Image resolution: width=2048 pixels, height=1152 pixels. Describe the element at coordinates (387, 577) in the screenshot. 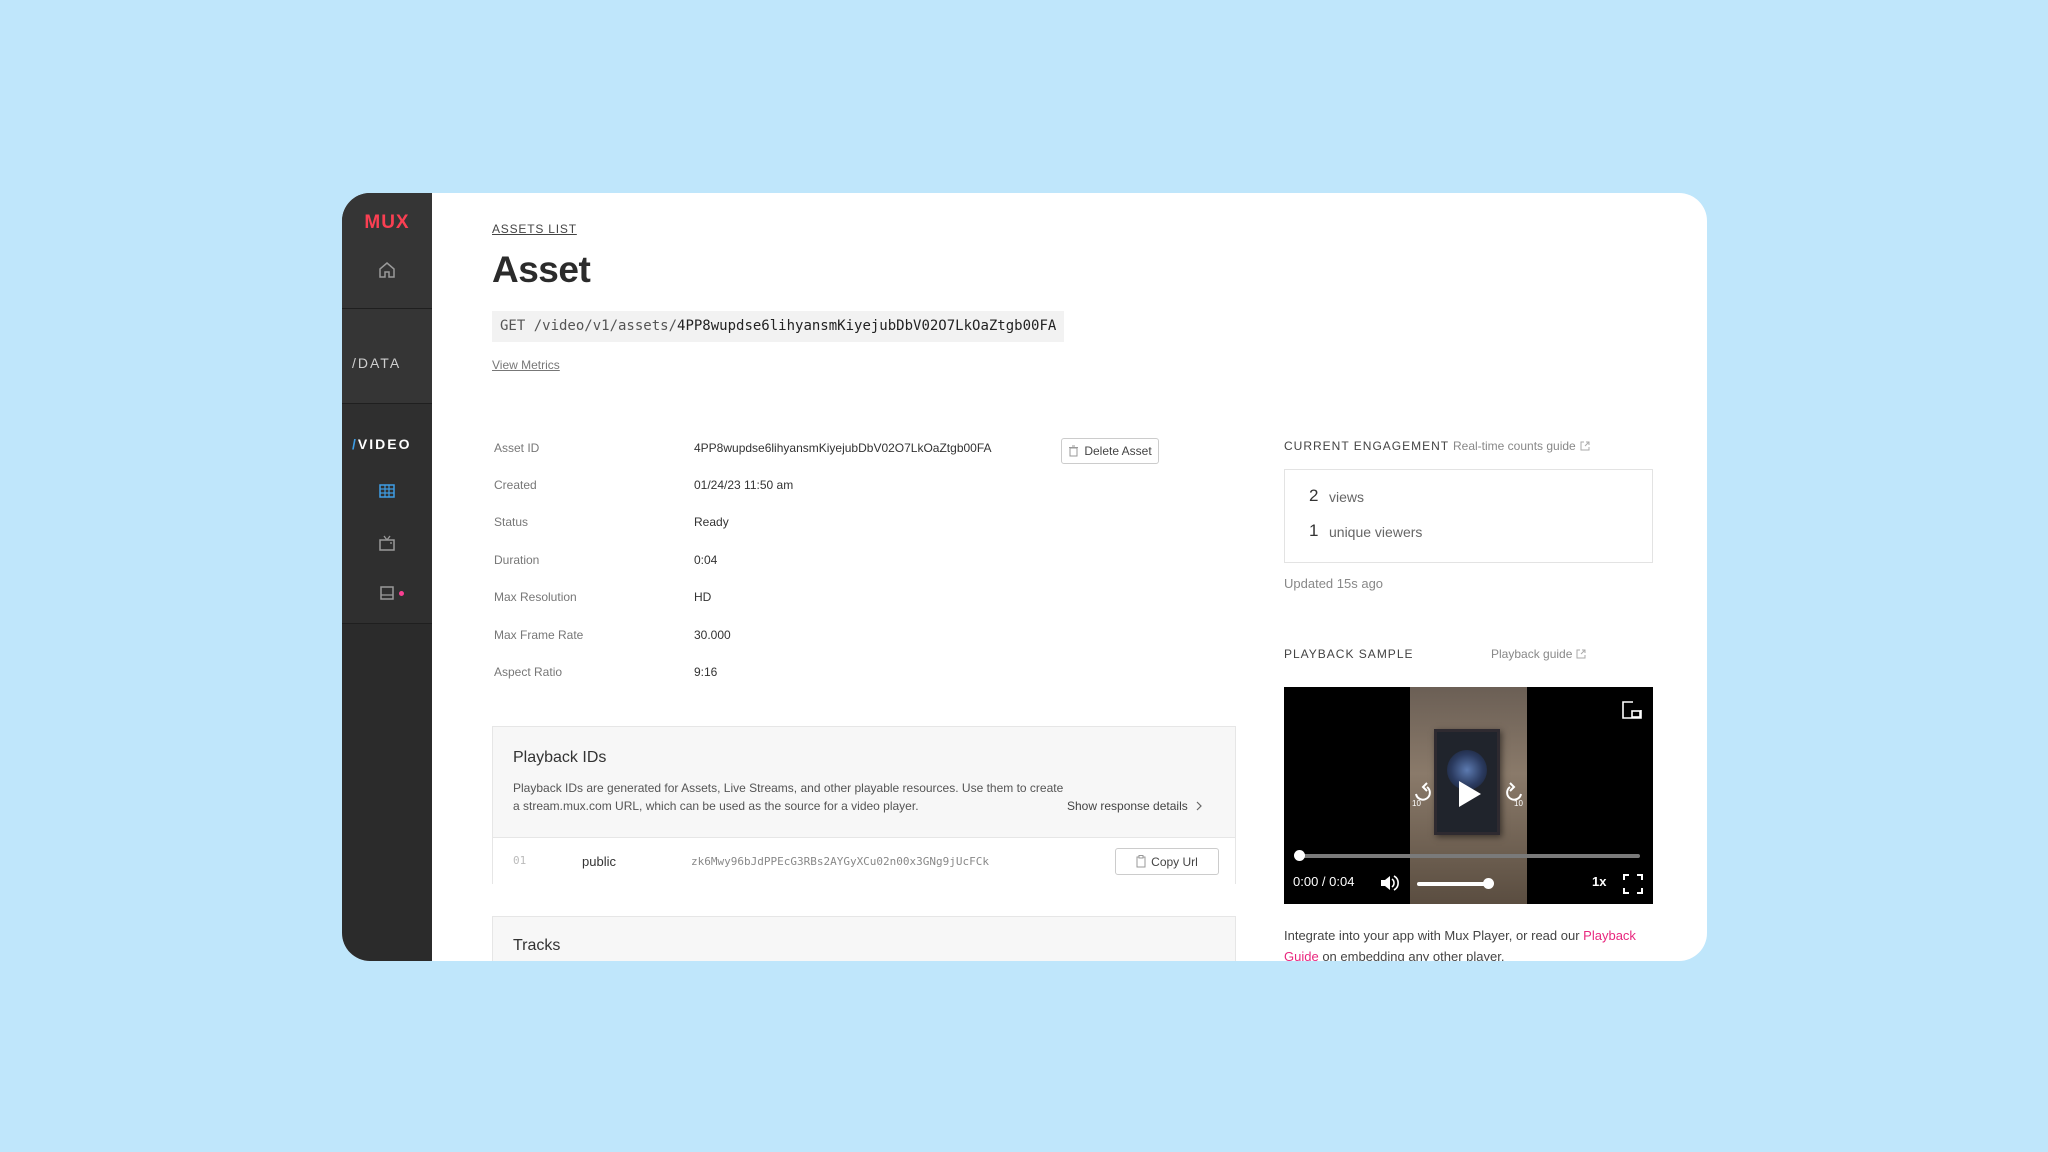

I see `sidebar: MUX /DATA /VIDEO` at that location.